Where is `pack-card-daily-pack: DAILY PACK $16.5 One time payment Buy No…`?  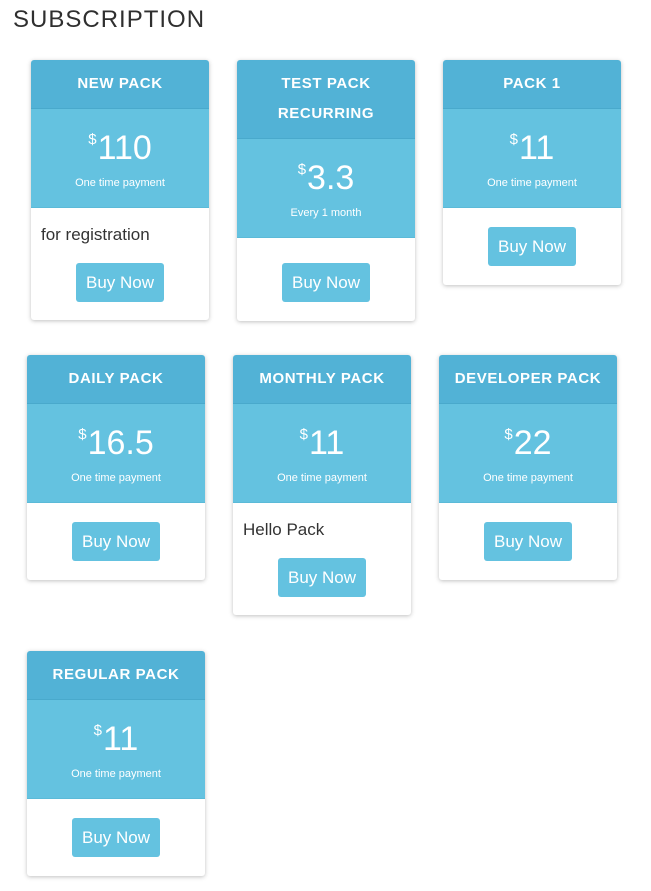 pack-card-daily-pack: DAILY PACK $16.5 One time payment Buy No… is located at coordinates (116, 467).